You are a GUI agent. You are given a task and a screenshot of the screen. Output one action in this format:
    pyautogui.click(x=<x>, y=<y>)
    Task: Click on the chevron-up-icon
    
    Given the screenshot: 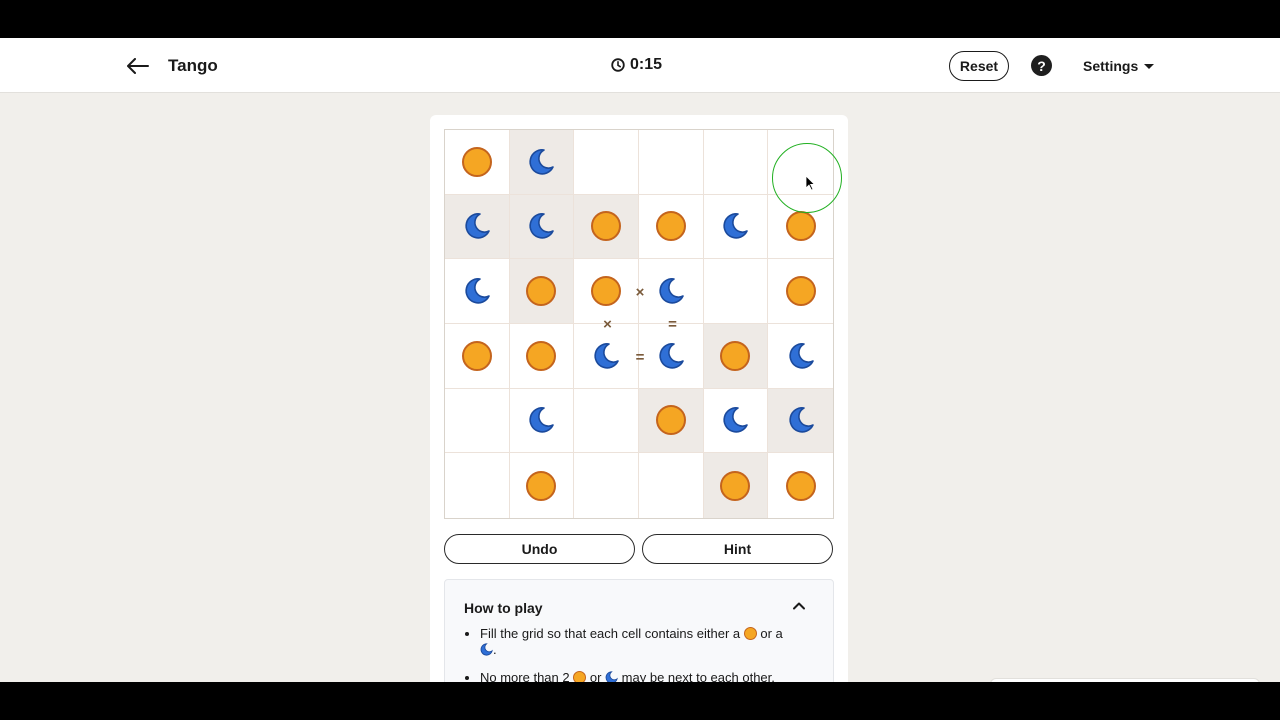 What is the action you would take?
    pyautogui.click(x=799, y=606)
    